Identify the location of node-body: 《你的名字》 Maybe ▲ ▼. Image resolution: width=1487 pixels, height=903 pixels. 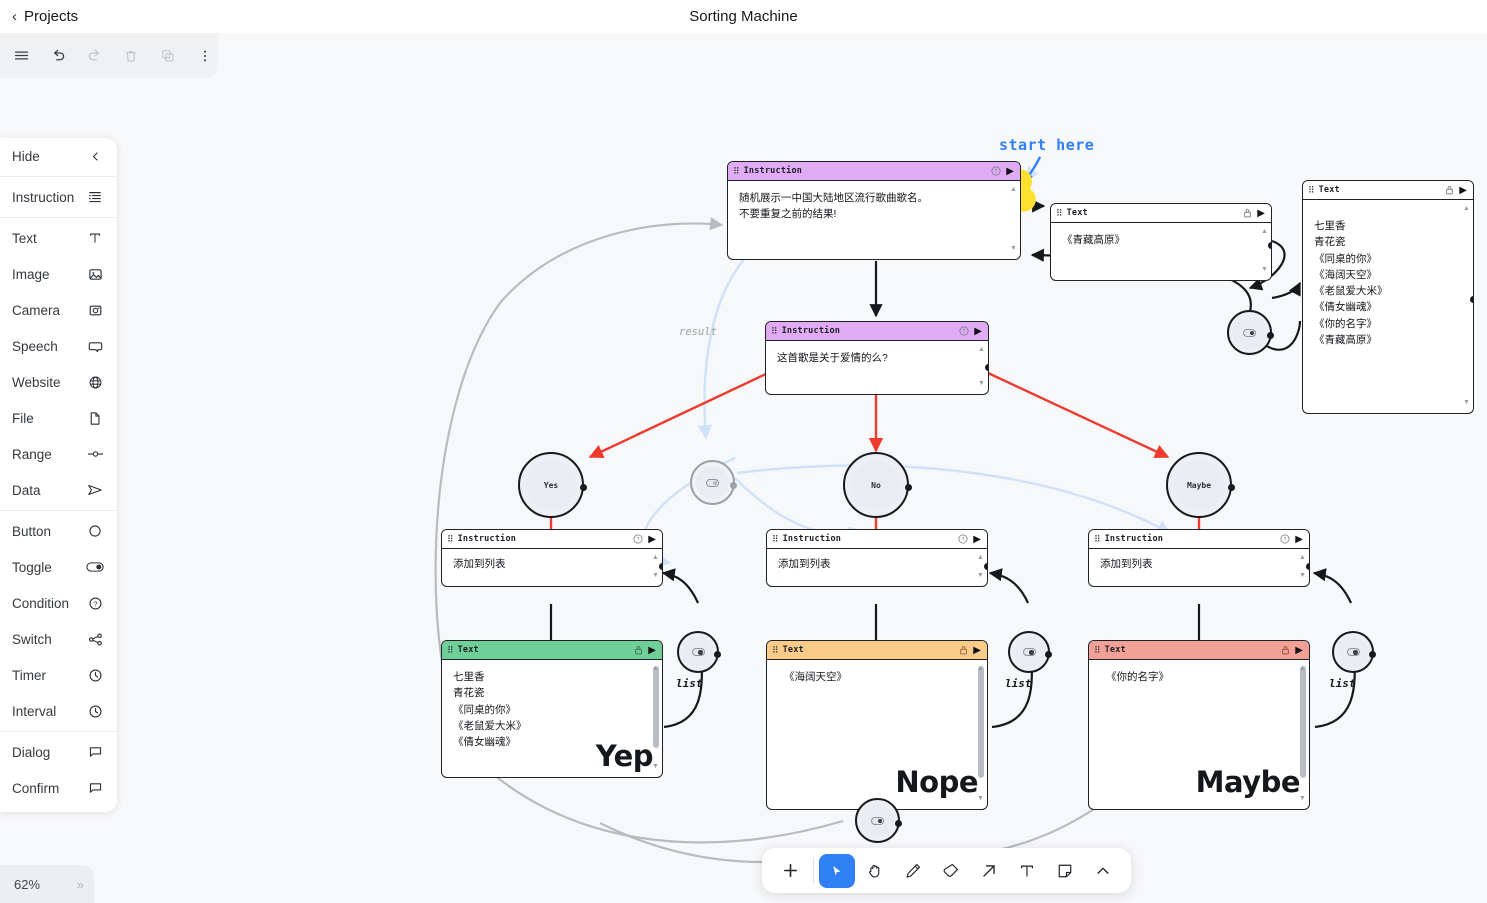
(1199, 734).